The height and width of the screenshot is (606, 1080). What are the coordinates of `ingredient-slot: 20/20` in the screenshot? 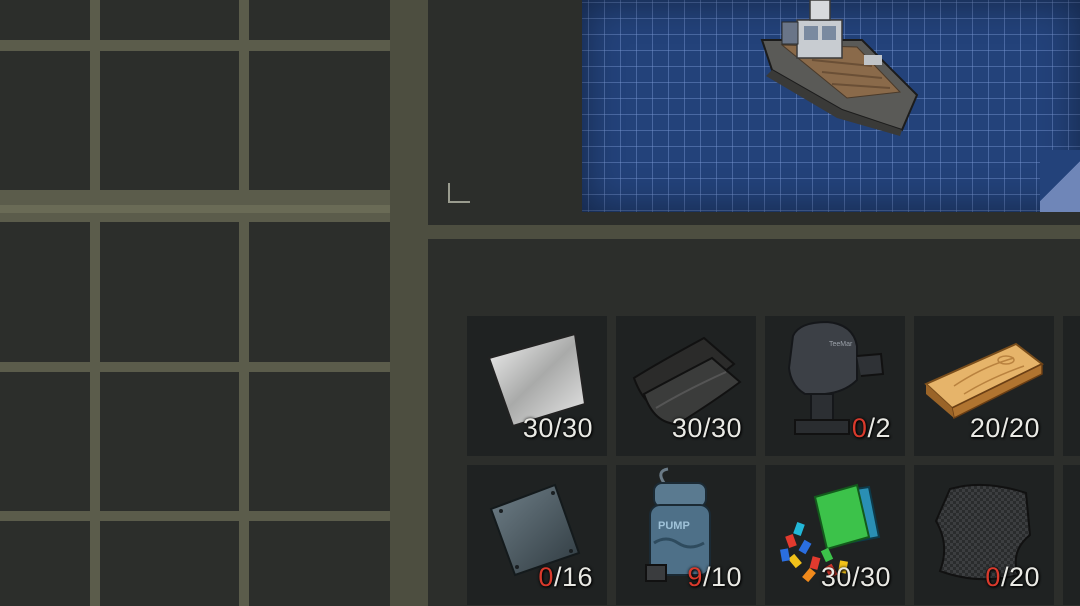 It's located at (984, 386).